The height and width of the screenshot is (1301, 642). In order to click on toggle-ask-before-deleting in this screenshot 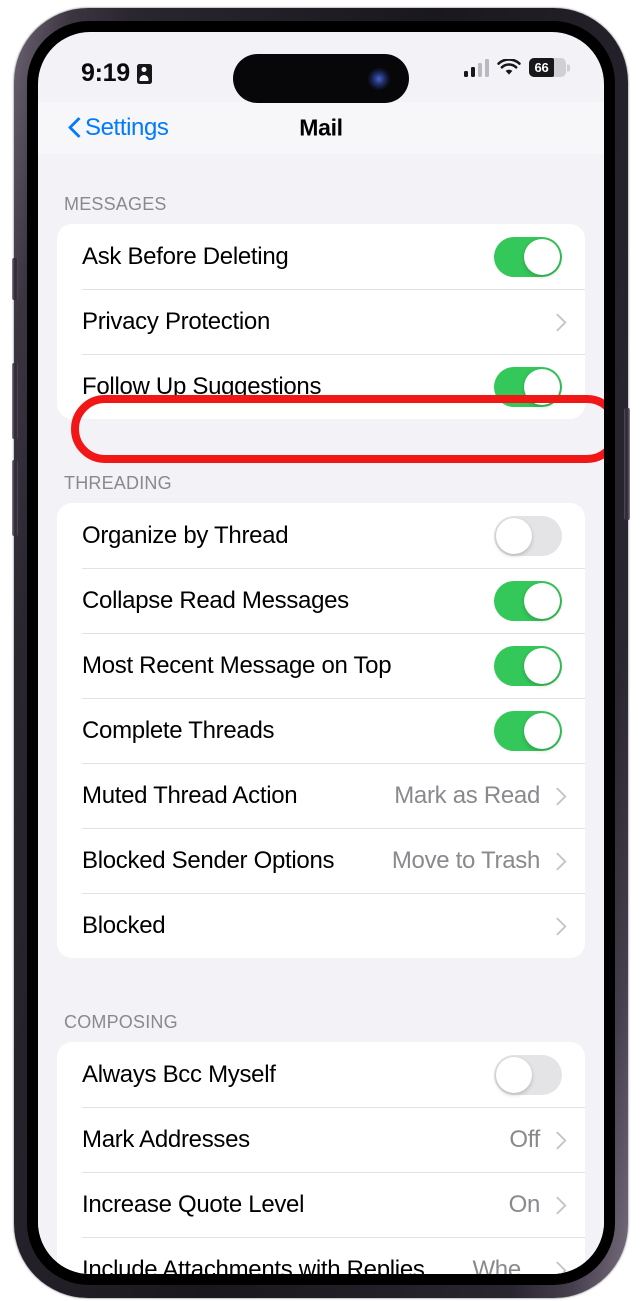, I will do `click(528, 256)`.